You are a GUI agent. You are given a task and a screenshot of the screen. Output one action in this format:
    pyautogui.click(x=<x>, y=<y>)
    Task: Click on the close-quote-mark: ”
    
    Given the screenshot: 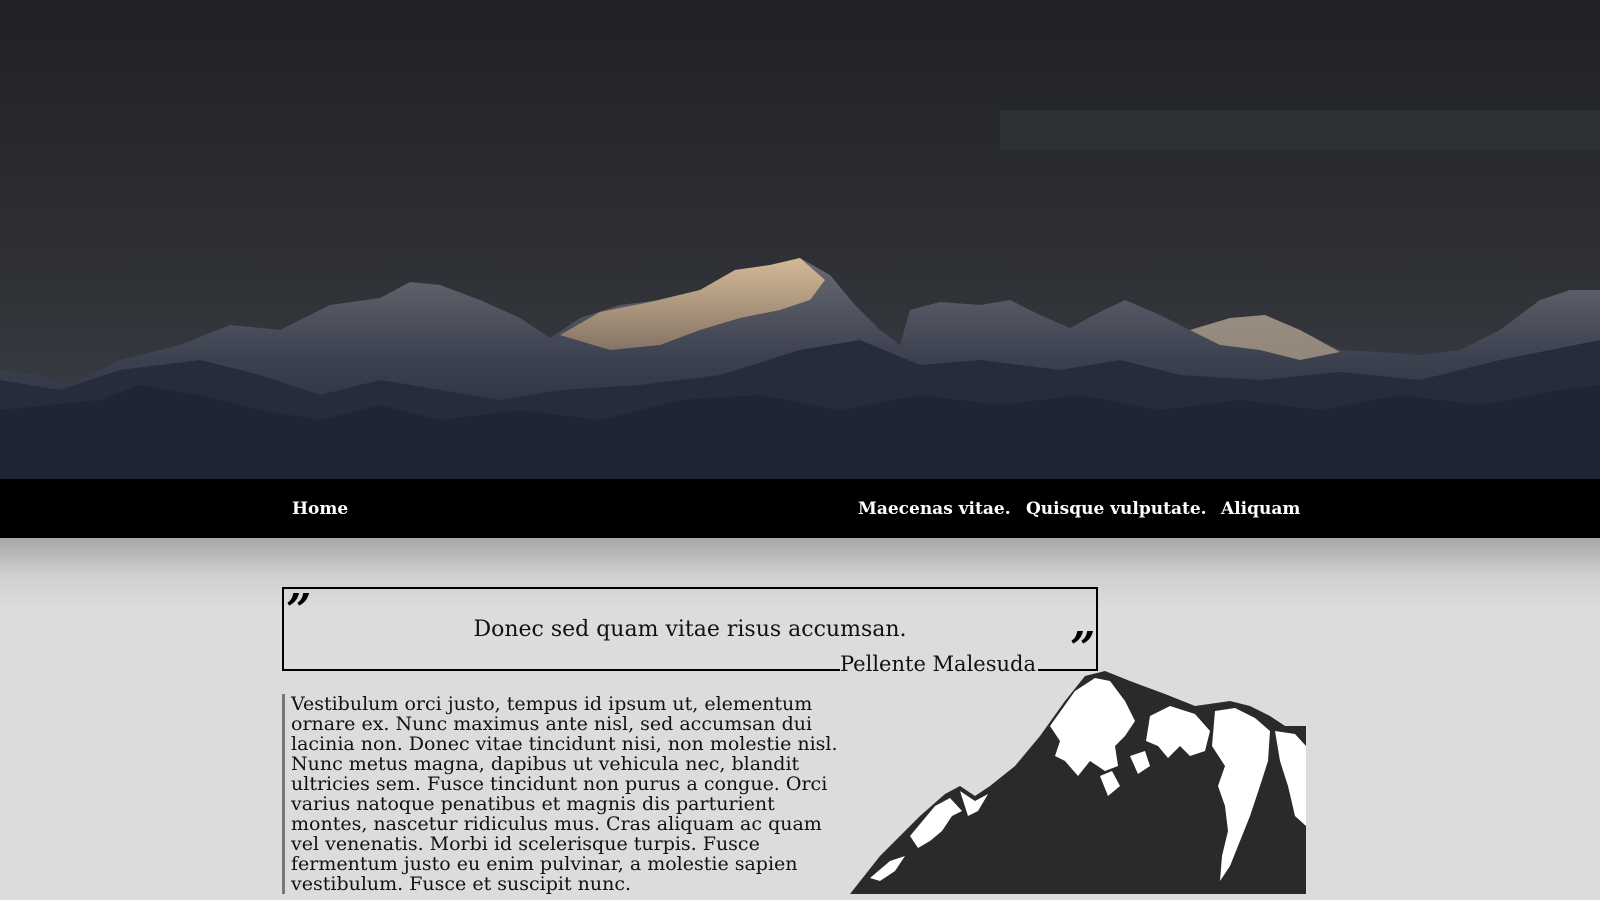 What is the action you would take?
    pyautogui.click(x=1083, y=648)
    